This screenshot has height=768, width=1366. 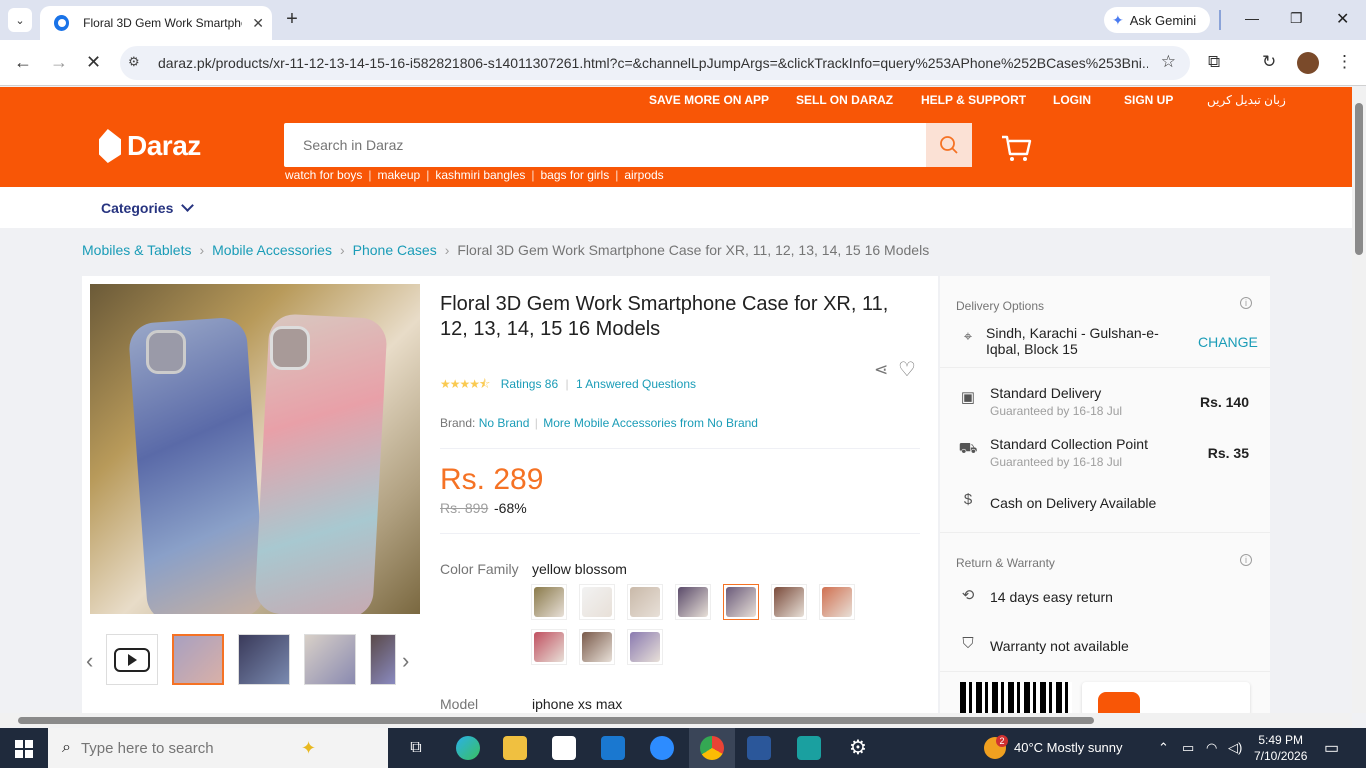 What do you see at coordinates (515, 748) in the screenshot?
I see `file-explorer-icon` at bounding box center [515, 748].